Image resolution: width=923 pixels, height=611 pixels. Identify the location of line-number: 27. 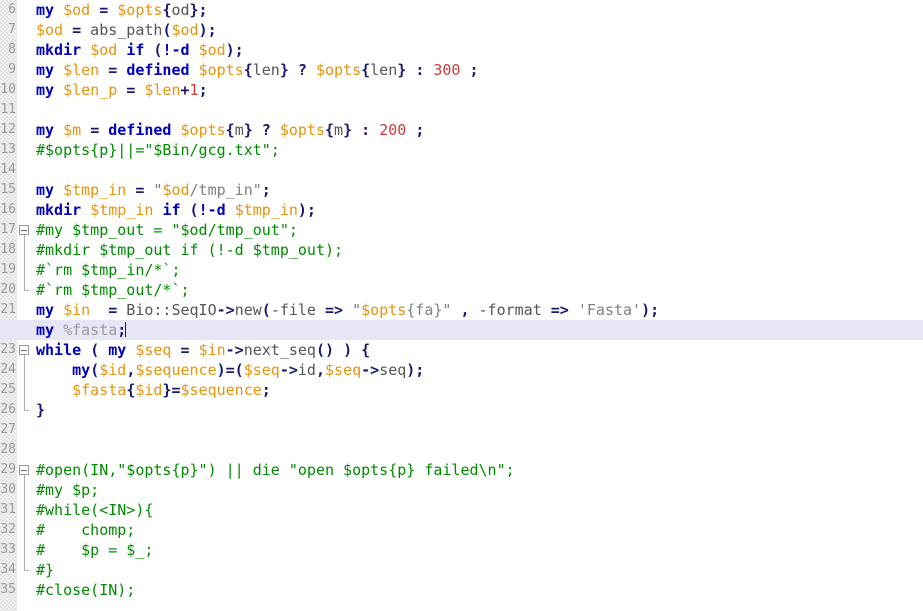
(8, 429).